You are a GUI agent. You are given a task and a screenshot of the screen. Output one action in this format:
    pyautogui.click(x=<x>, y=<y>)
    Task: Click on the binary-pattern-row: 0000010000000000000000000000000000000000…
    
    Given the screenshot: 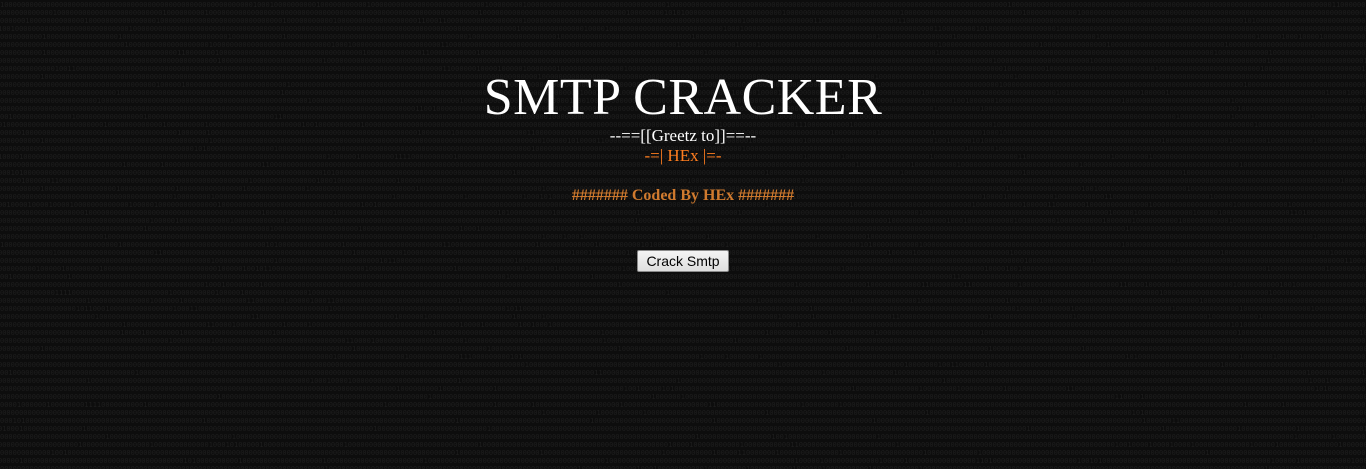 What is the action you would take?
    pyautogui.click(x=683, y=461)
    